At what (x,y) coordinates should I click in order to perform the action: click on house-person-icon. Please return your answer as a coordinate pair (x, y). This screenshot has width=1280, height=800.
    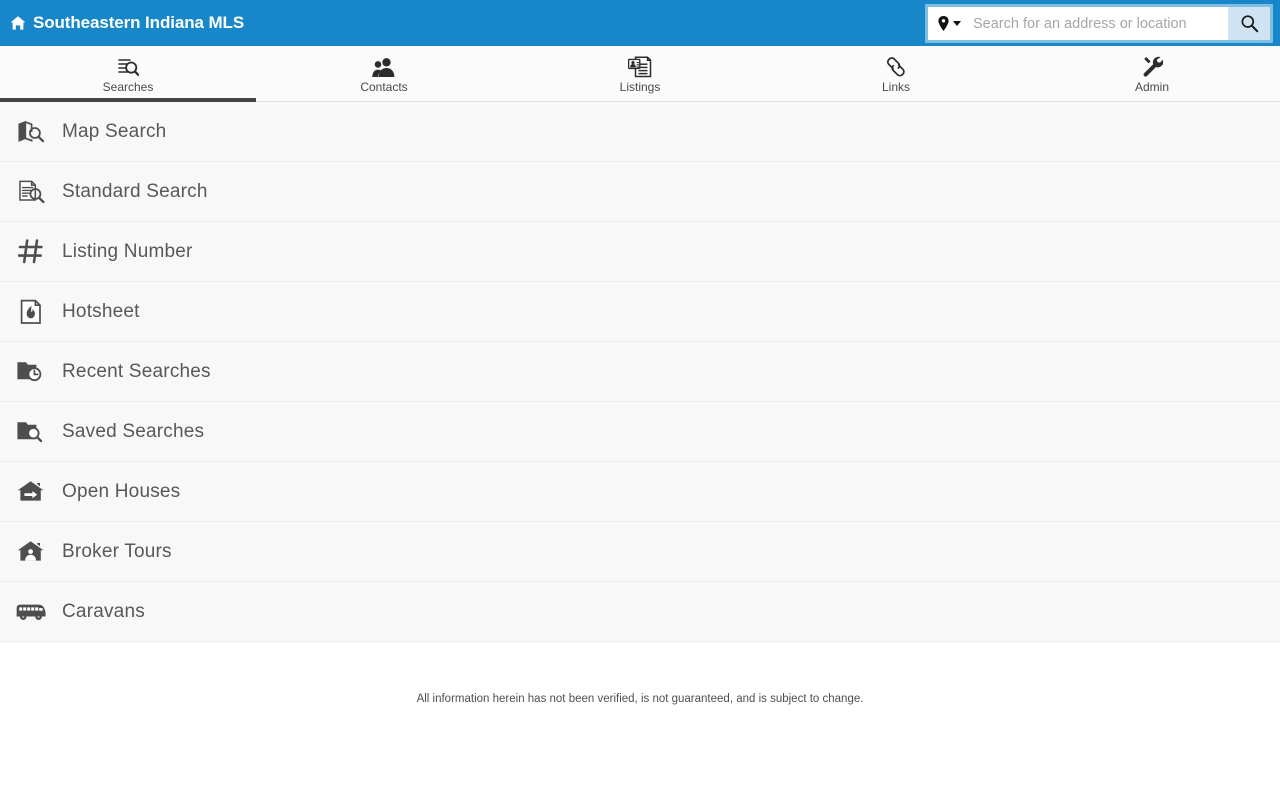
    Looking at the image, I should click on (31, 551).